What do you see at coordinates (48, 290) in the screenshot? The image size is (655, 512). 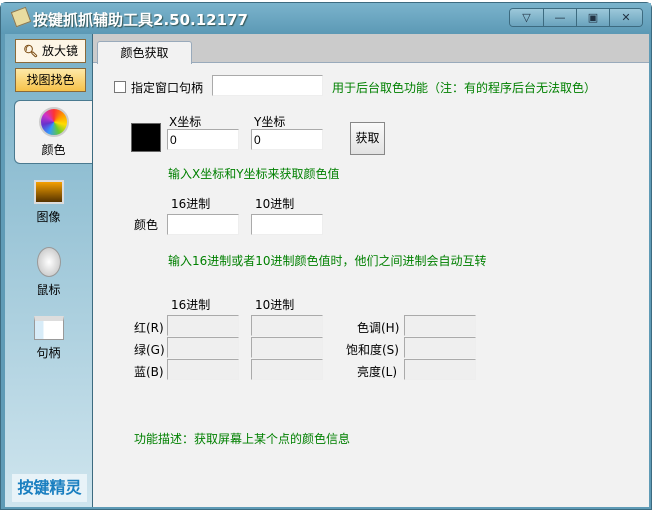 I see `sidebar-item-label: 鼠标` at bounding box center [48, 290].